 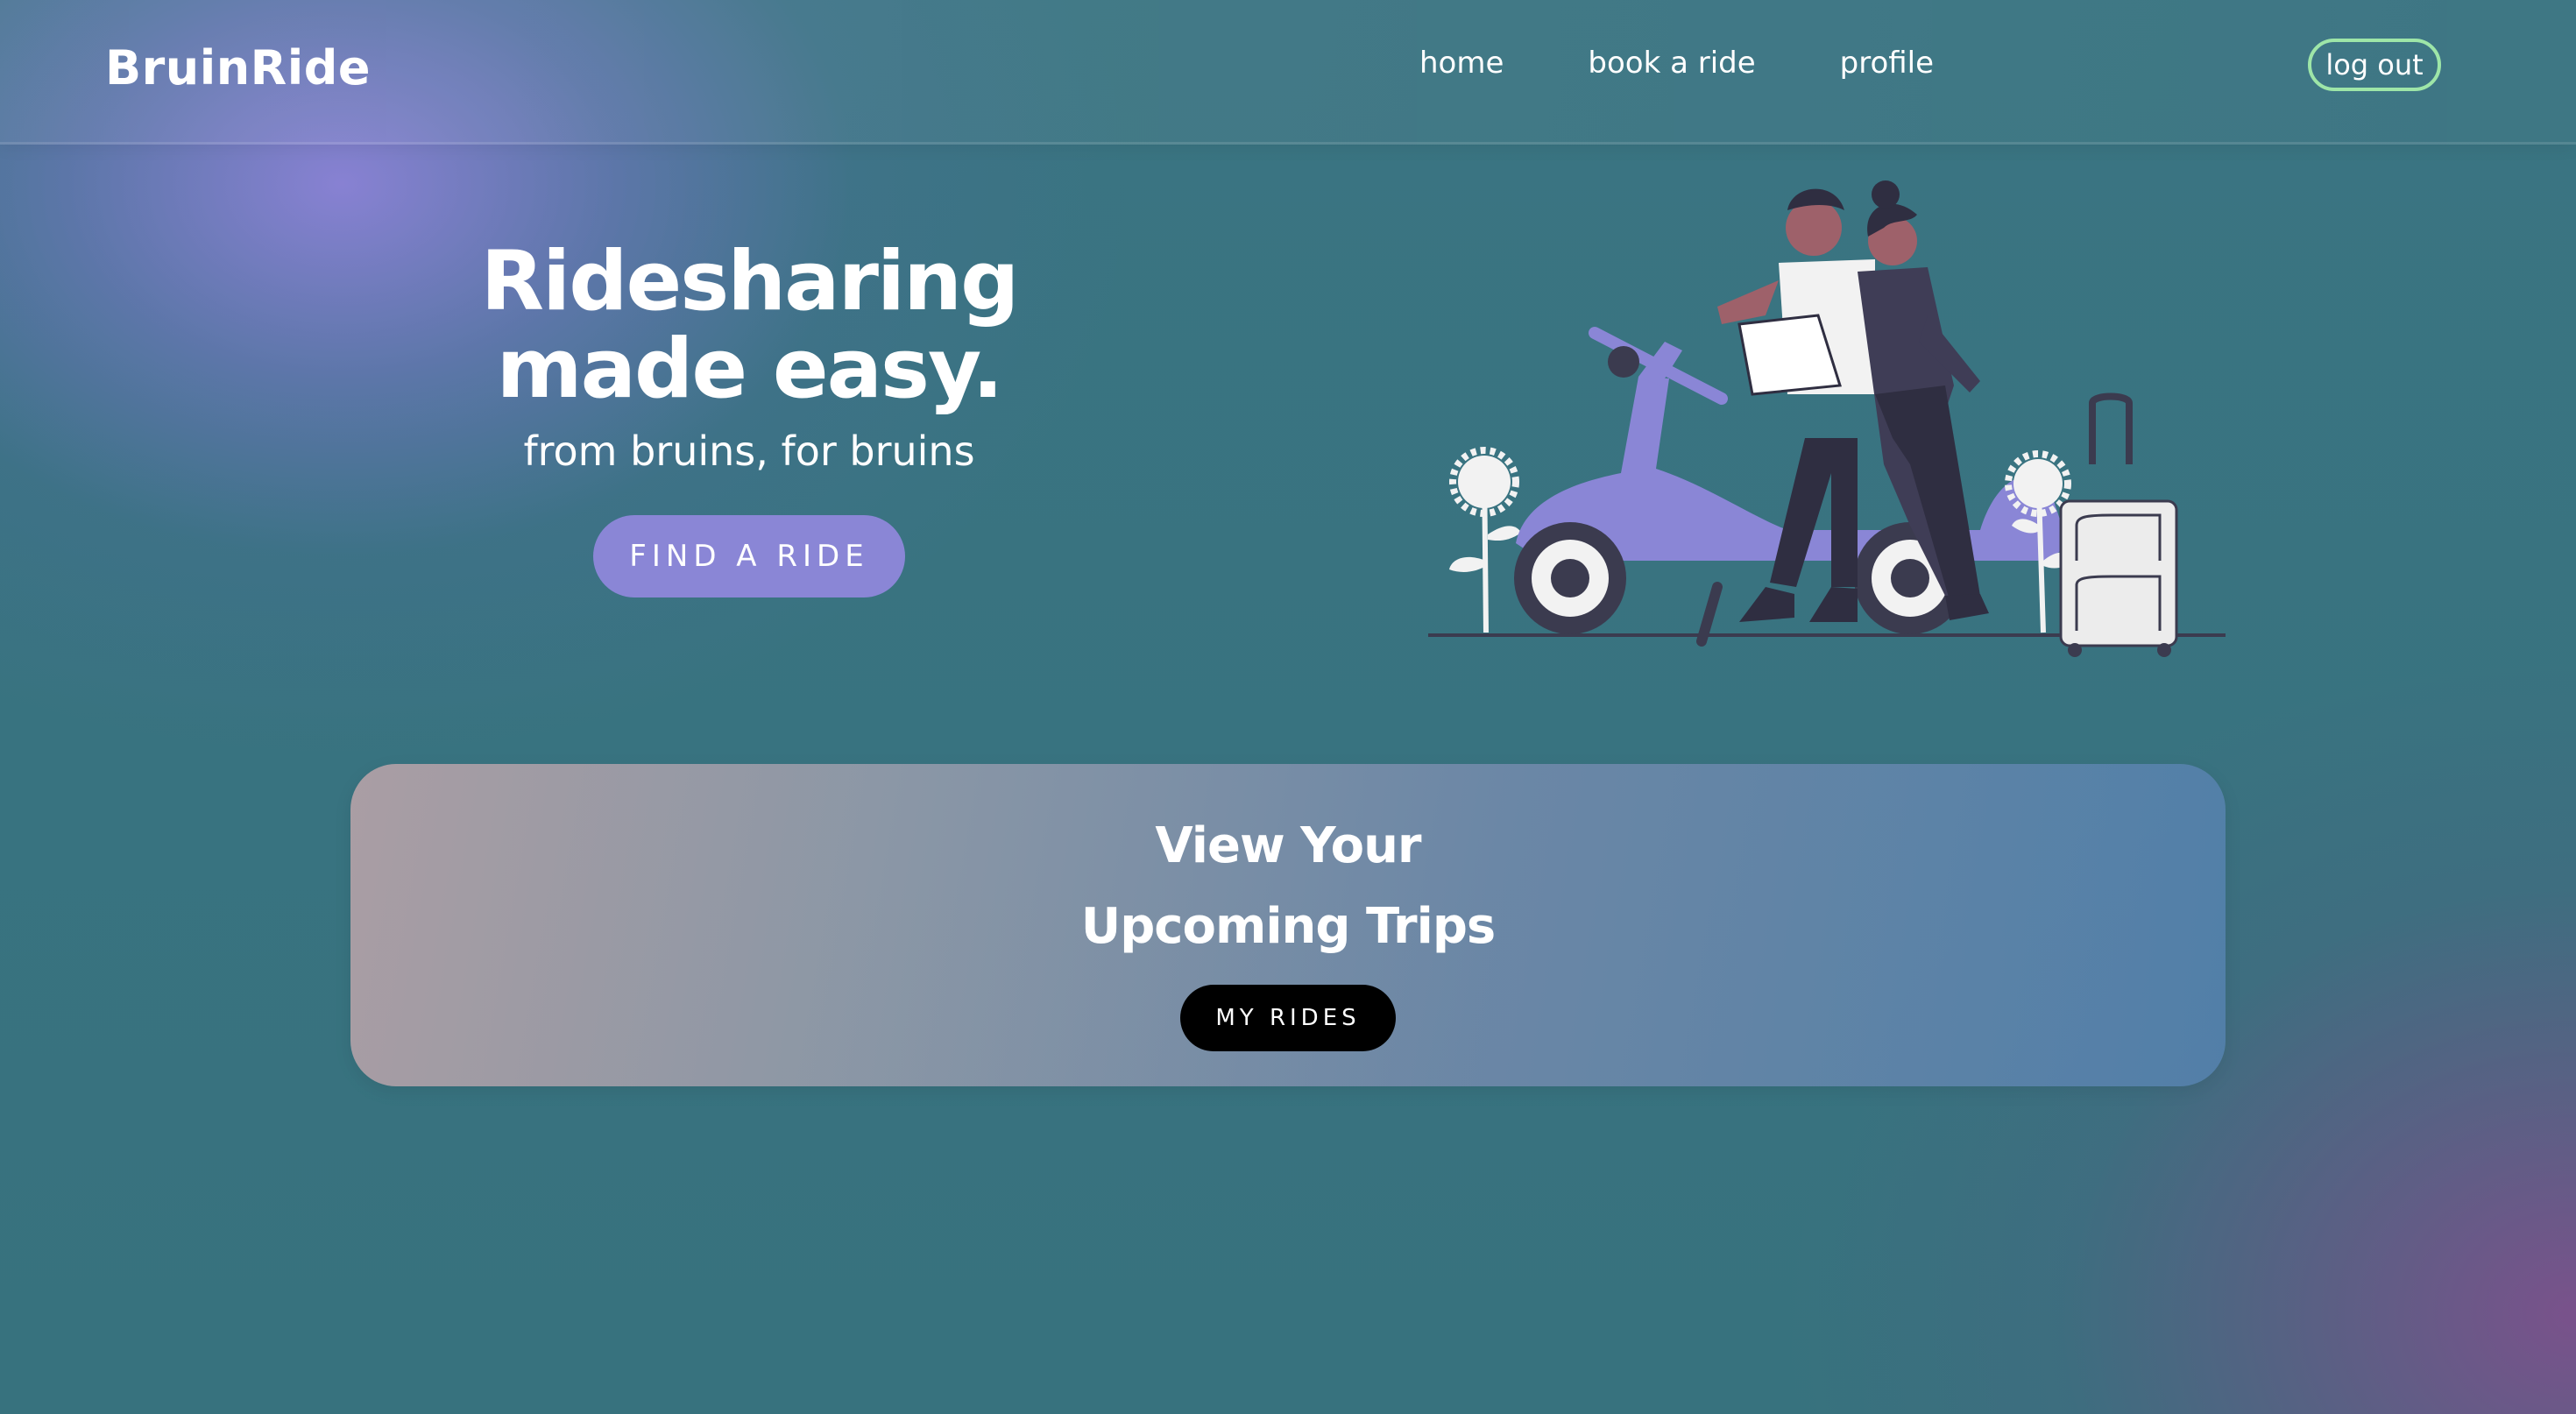 I want to click on hero-title: Ridesharing made easy., so click(x=749, y=326).